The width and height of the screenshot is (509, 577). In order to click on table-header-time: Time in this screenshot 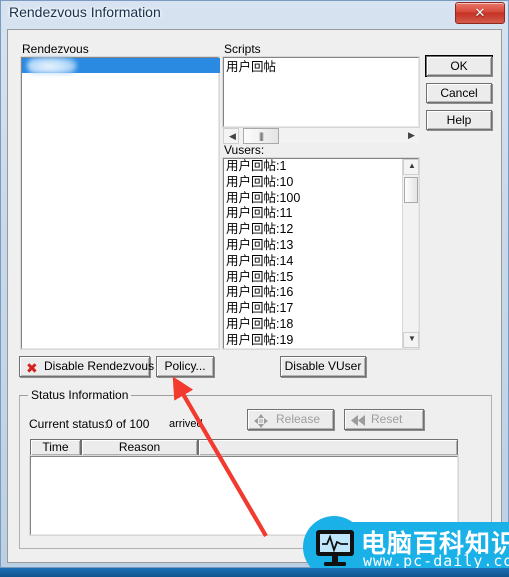, I will do `click(55, 447)`.